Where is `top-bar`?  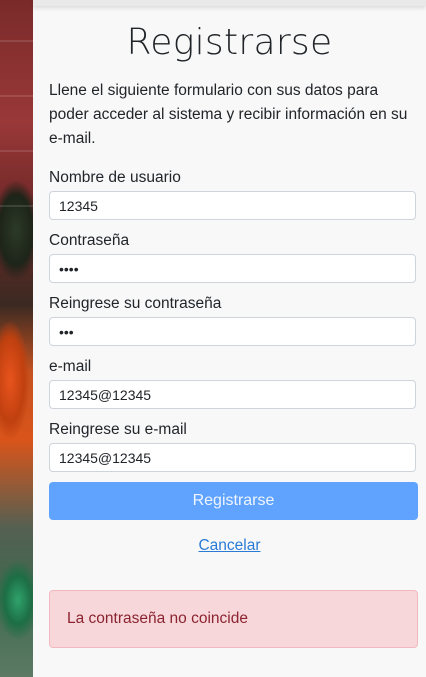 top-bar is located at coordinates (229, 3).